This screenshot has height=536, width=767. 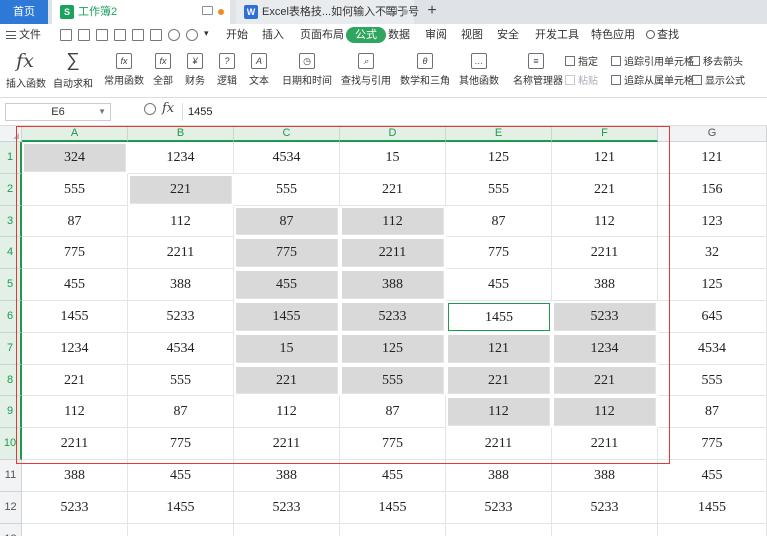 I want to click on document-tab-workbook: S 工作簿2, so click(x=141, y=12).